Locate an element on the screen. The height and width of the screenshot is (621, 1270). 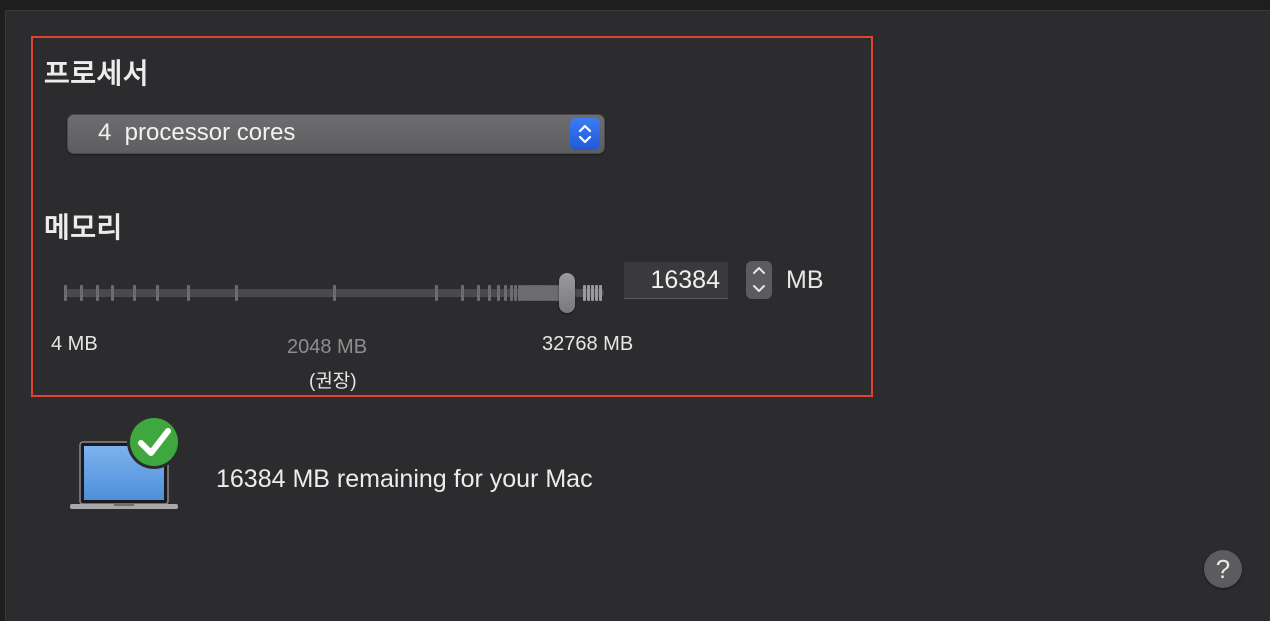
processor-popup-value: 4 processor cores is located at coordinates (197, 132).